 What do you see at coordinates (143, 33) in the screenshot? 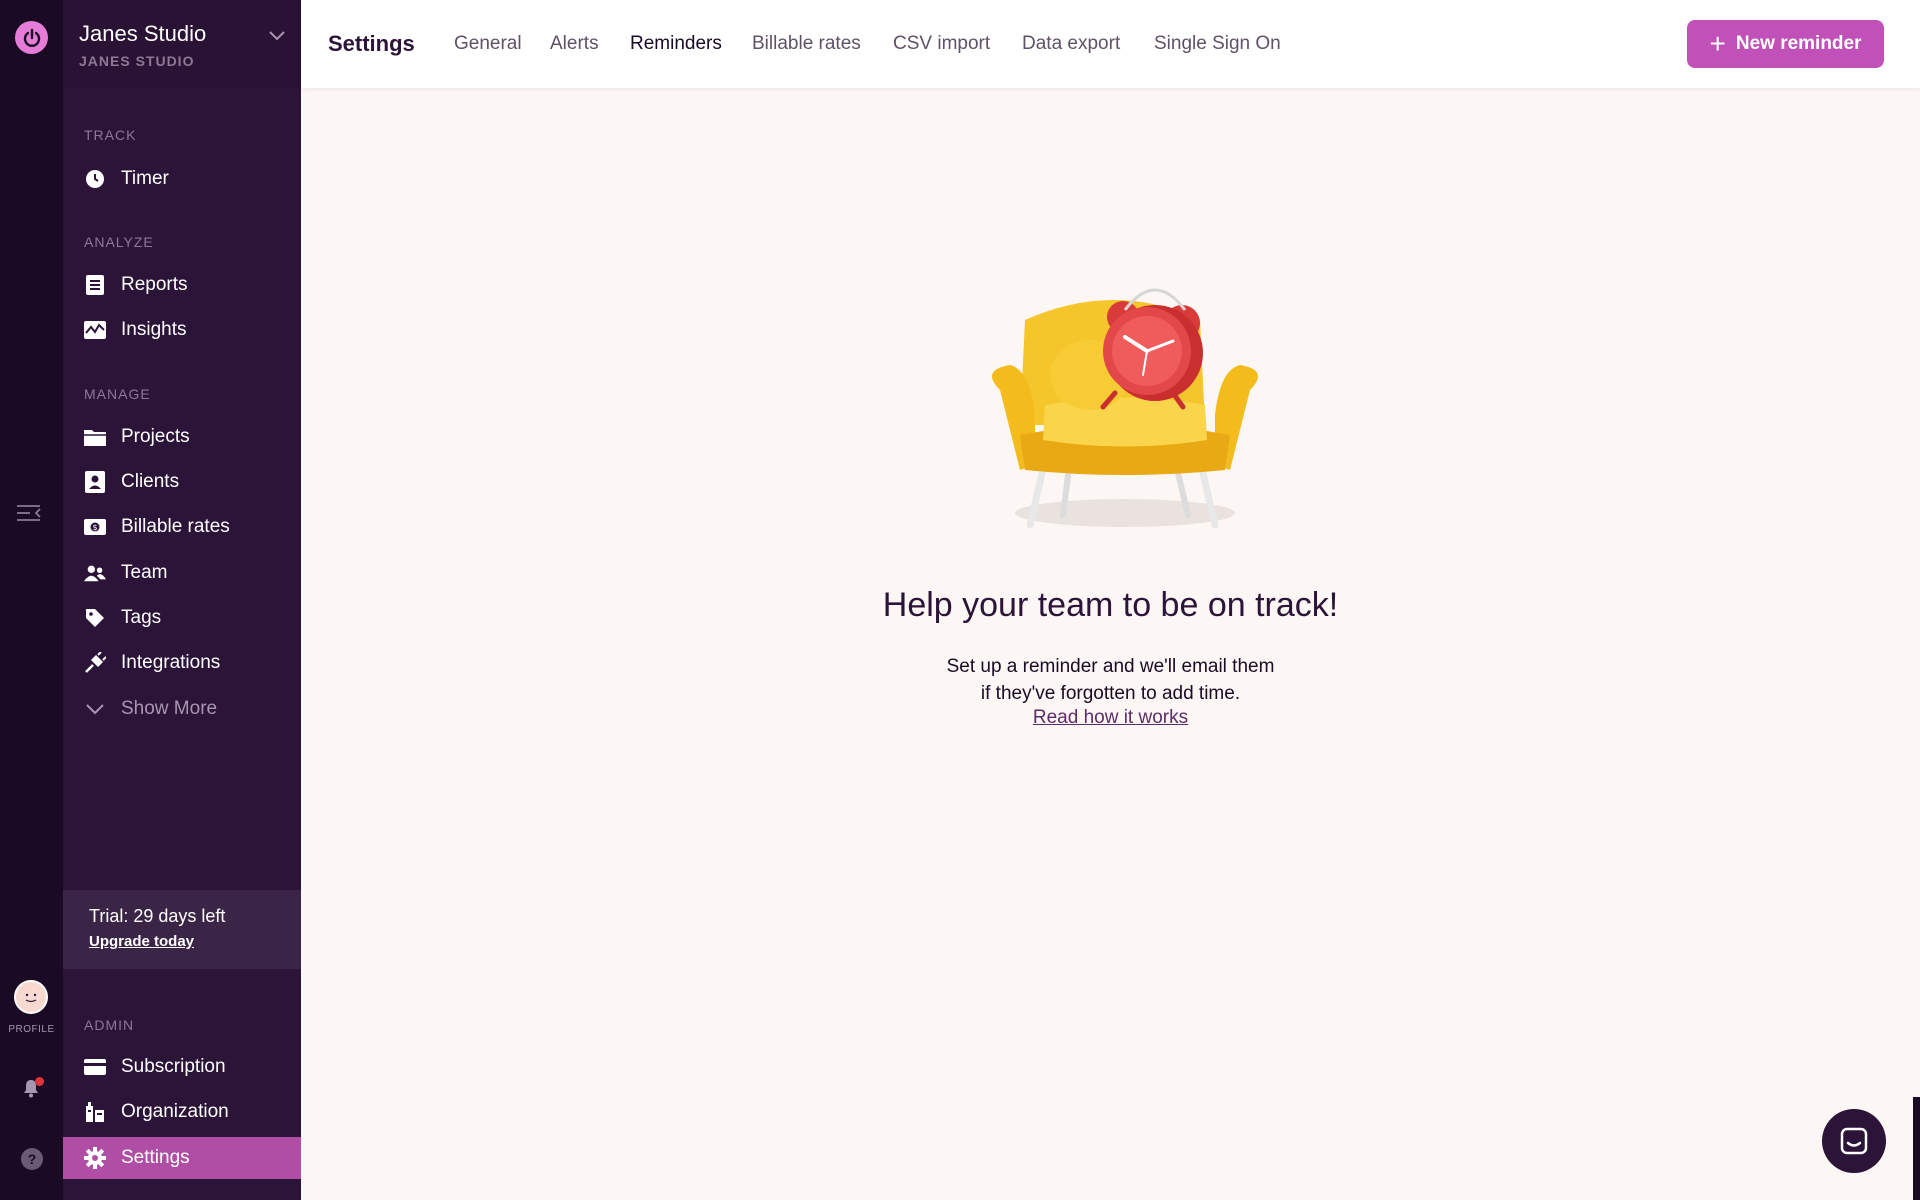
I see `workspace-name: Janes Studio` at bounding box center [143, 33].